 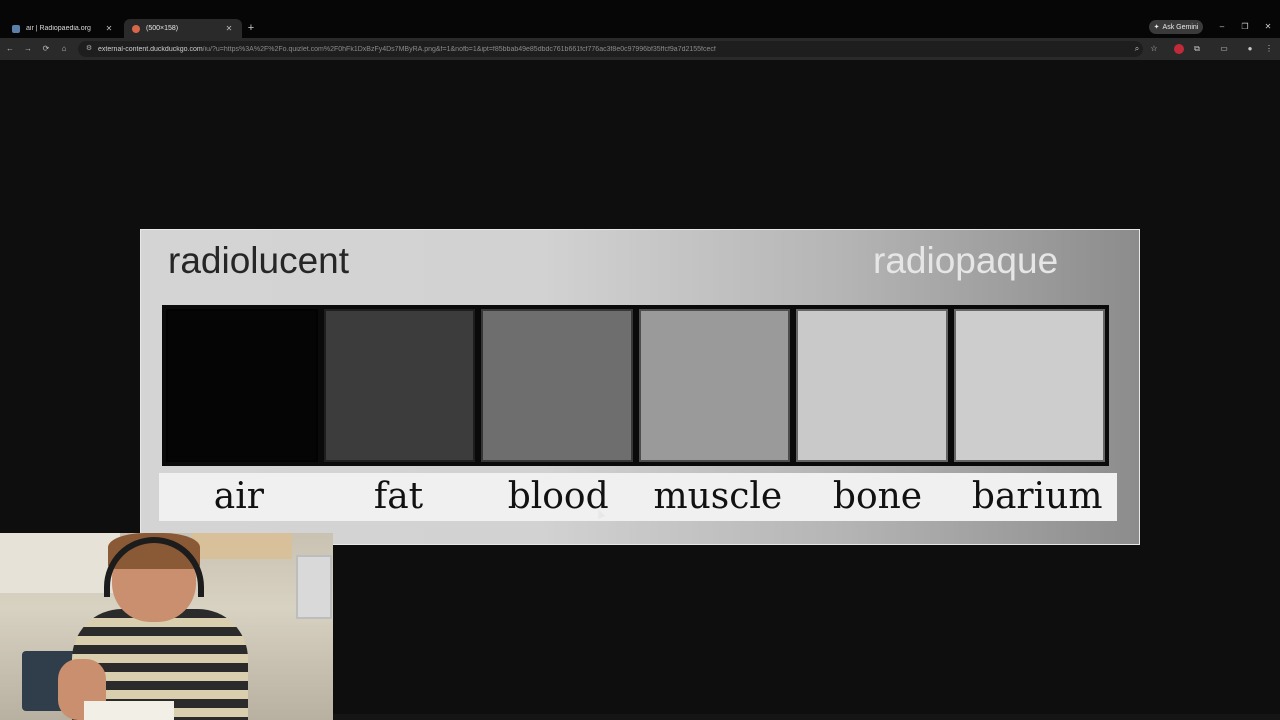 What do you see at coordinates (259, 260) in the screenshot?
I see `radiolucent-label: radiolucent` at bounding box center [259, 260].